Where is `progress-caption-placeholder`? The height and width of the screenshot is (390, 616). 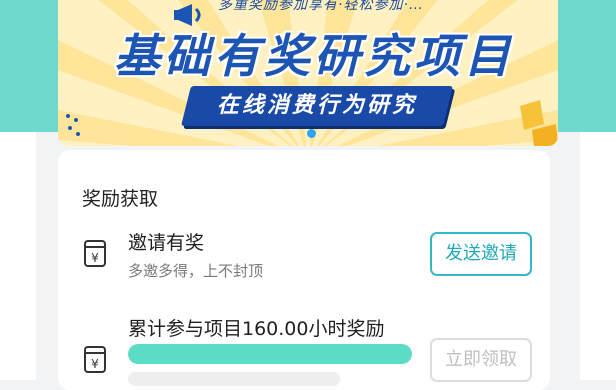 progress-caption-placeholder is located at coordinates (234, 379).